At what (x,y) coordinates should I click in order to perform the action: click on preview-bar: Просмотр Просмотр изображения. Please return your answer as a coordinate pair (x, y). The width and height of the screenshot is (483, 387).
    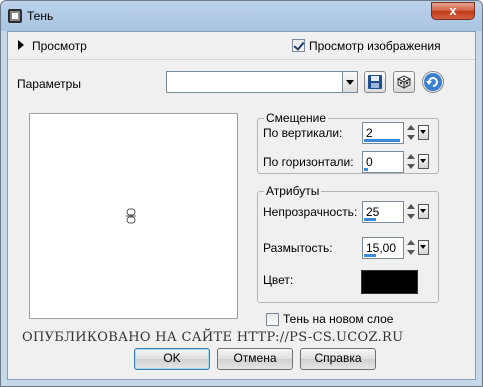
    Looking at the image, I should click on (241, 46).